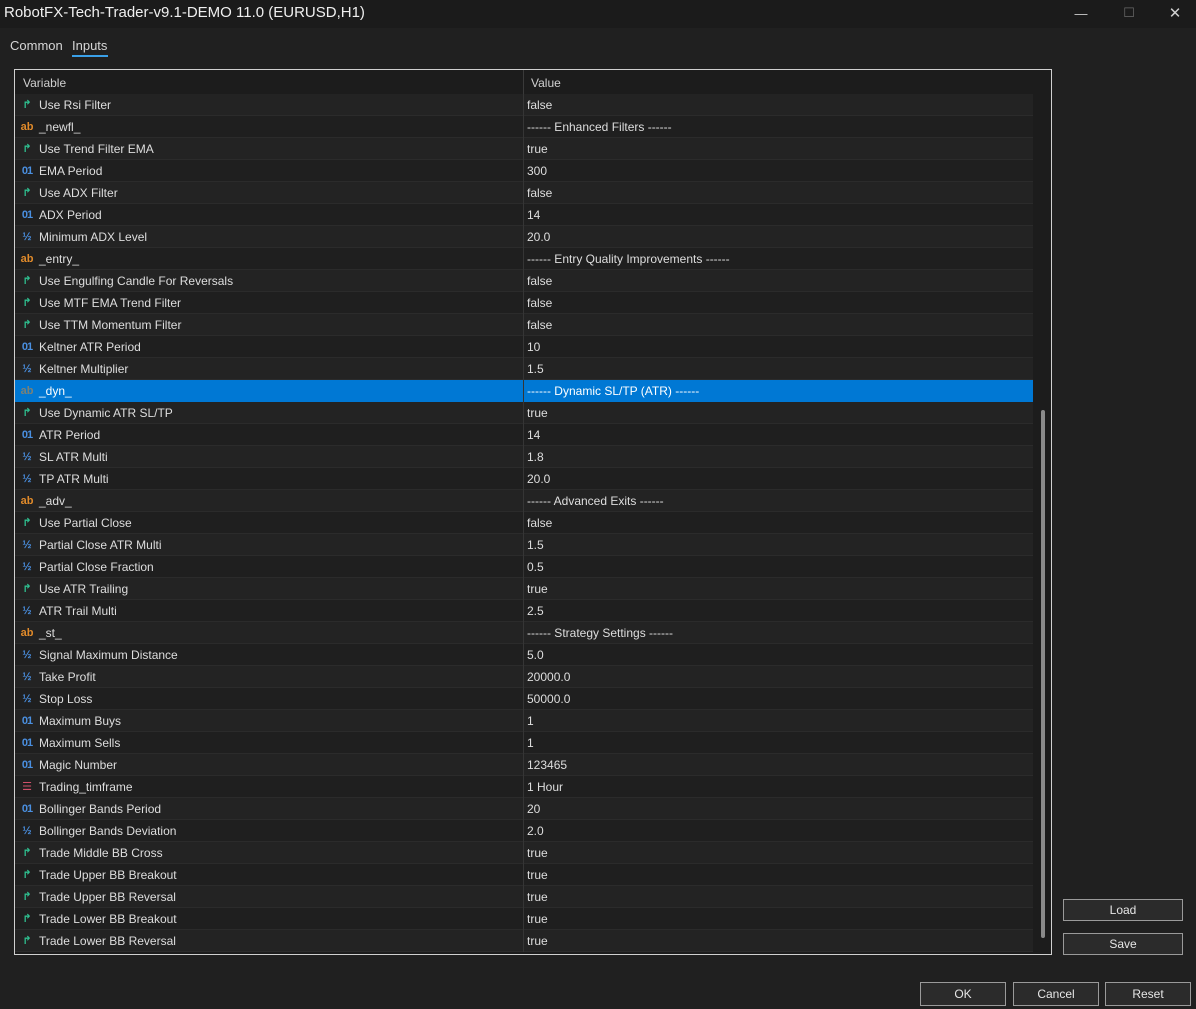 Image resolution: width=1196 pixels, height=1009 pixels. Describe the element at coordinates (524, 501) in the screenshot. I see `table-row: ab _adv_ ------ Advanced Exits ------` at that location.